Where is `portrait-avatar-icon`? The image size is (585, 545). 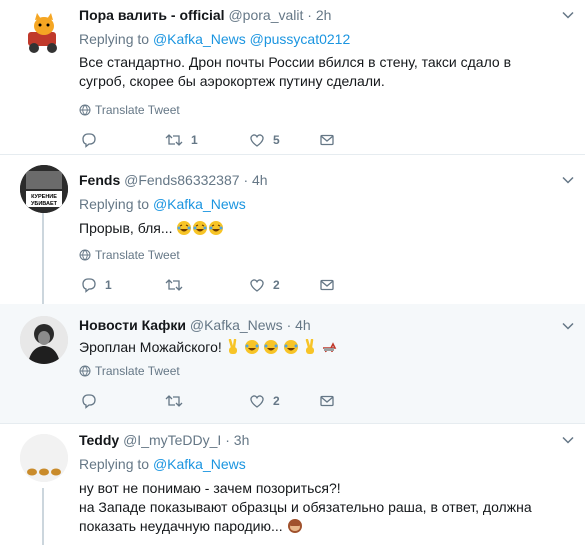
portrait-avatar-icon is located at coordinates (44, 340).